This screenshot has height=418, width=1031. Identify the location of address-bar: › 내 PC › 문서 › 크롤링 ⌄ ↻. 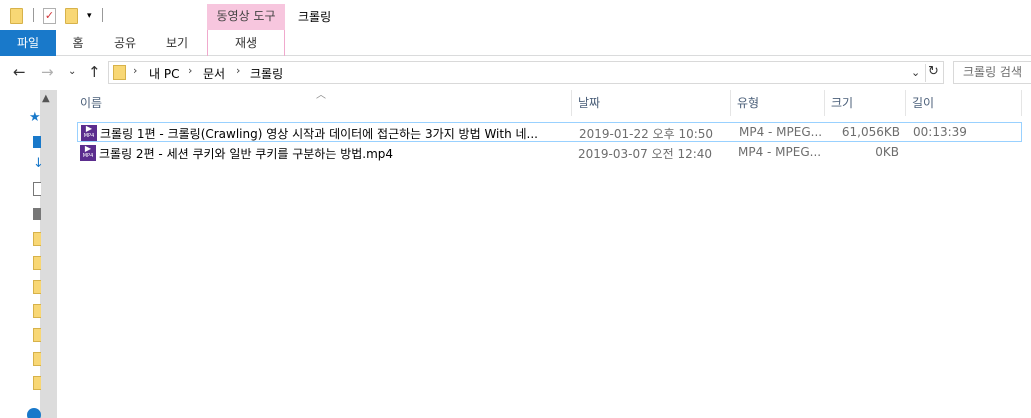
(526, 72).